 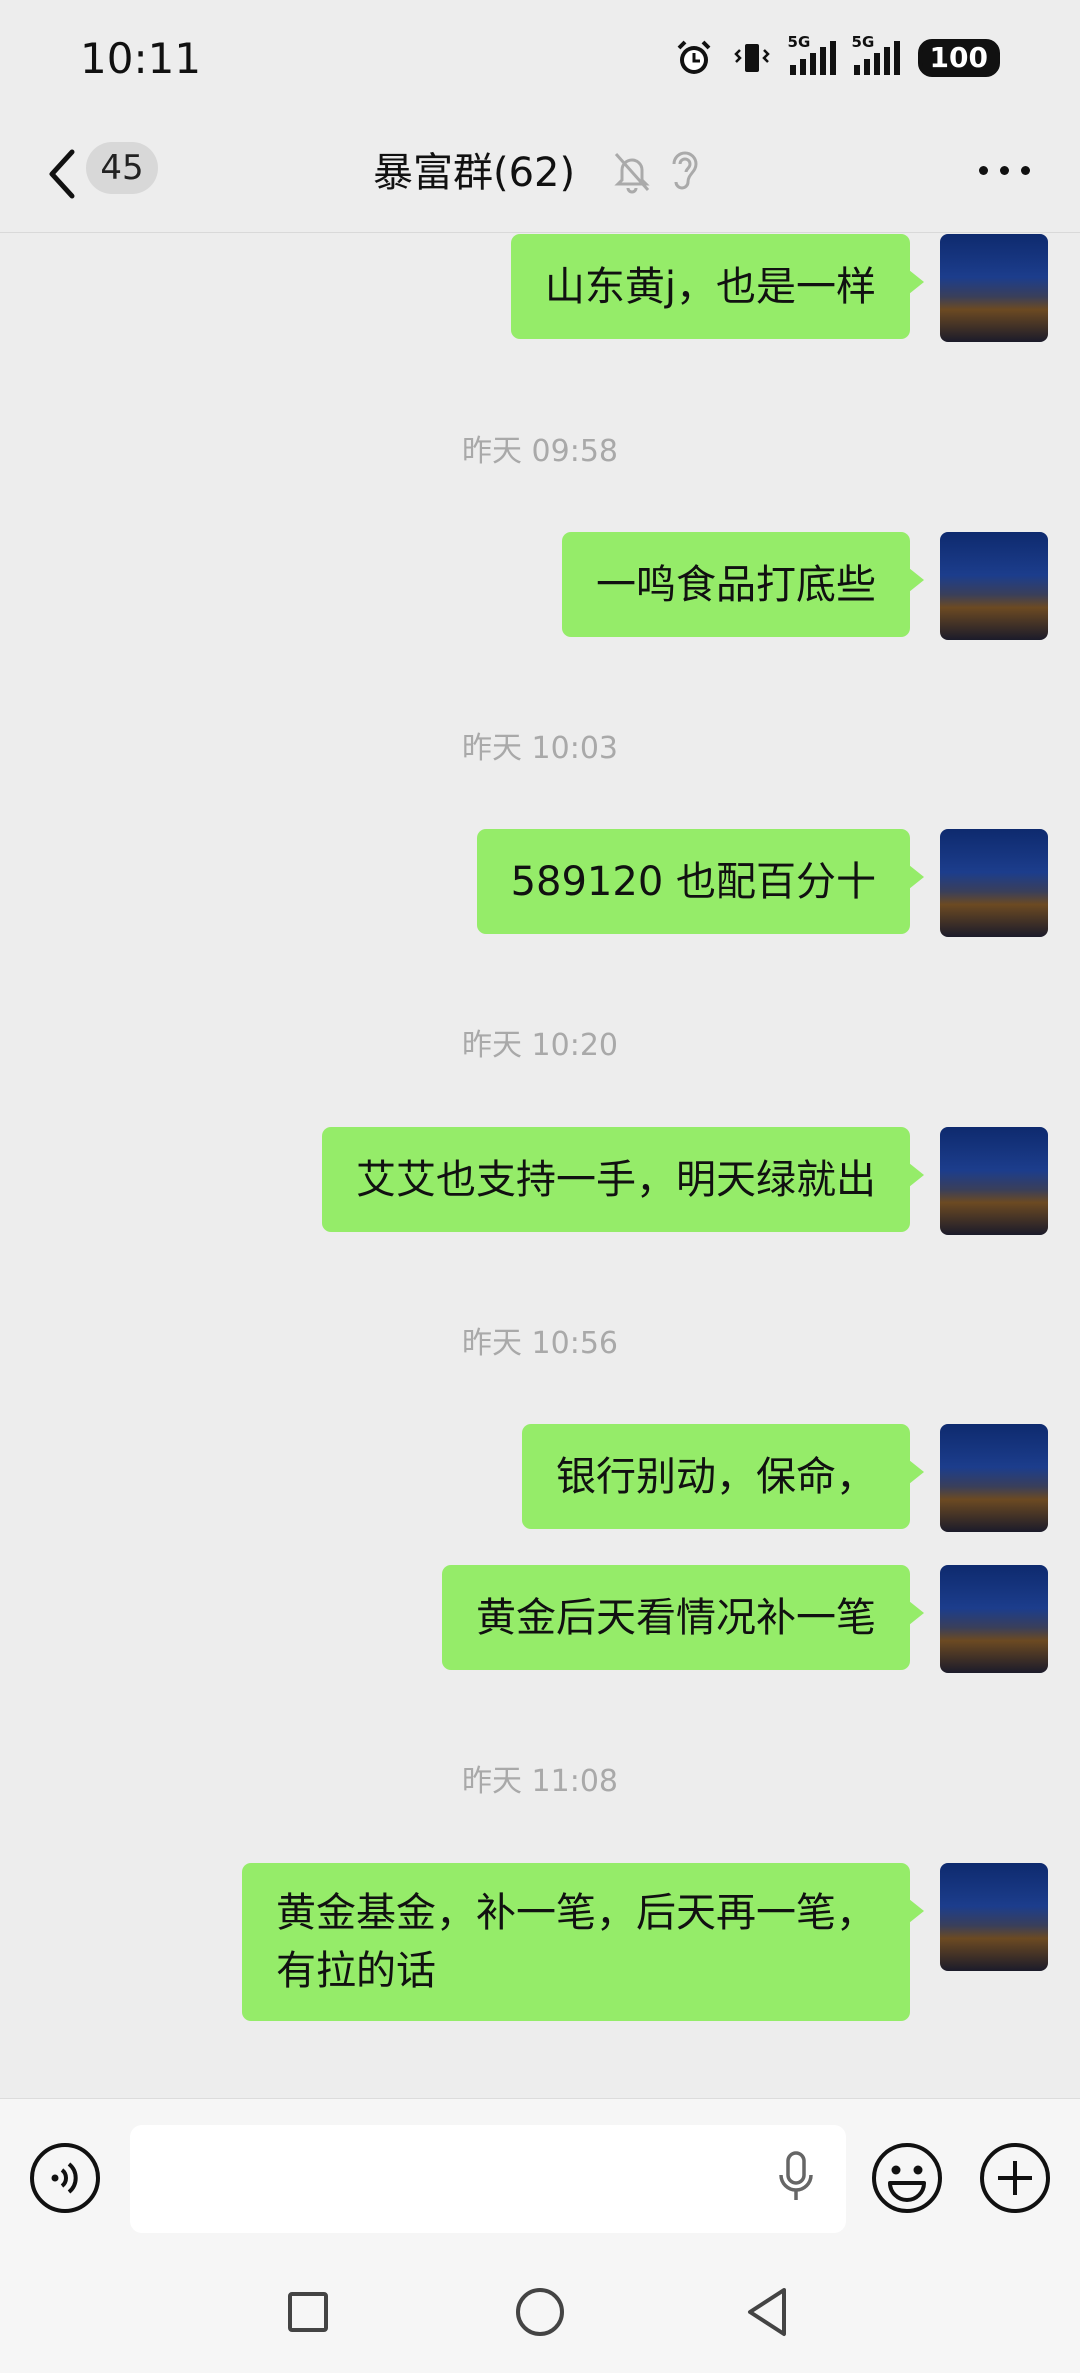 What do you see at coordinates (122, 168) in the screenshot?
I see `unread-count-badge: 45` at bounding box center [122, 168].